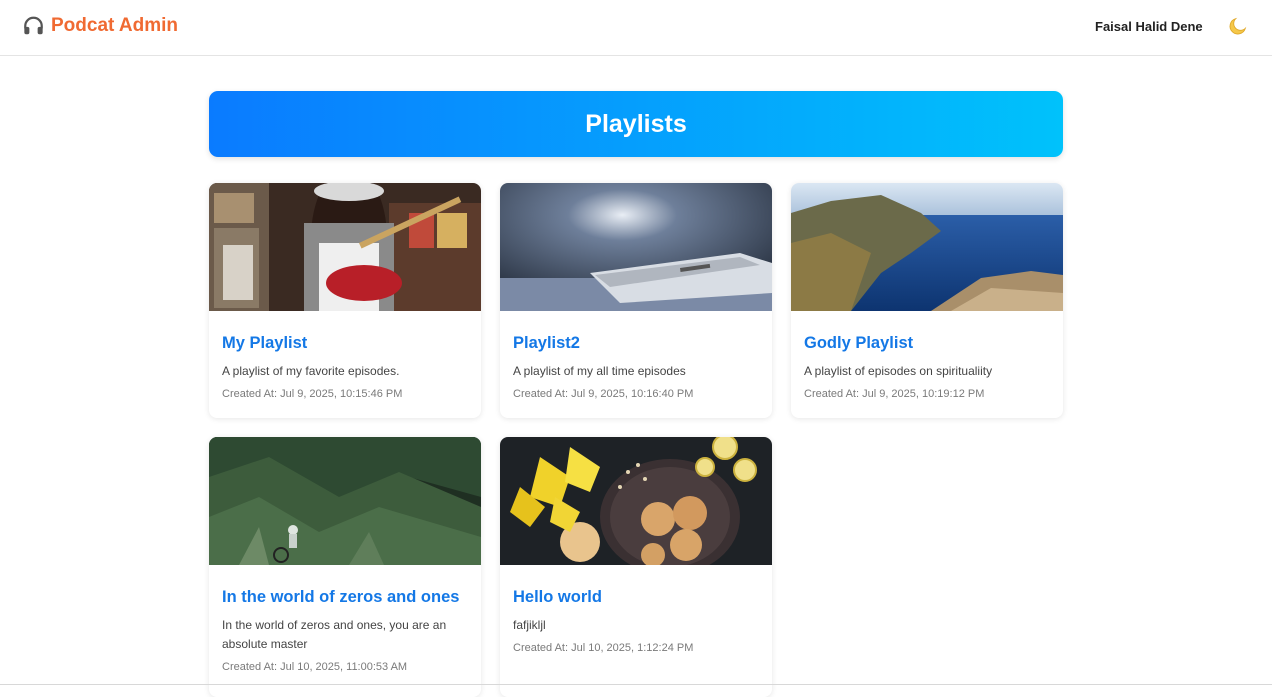 The image size is (1272, 697). Describe the element at coordinates (636, 28) in the screenshot. I see `top-navbar: Podcat Admin Faisal Halid Dene` at that location.